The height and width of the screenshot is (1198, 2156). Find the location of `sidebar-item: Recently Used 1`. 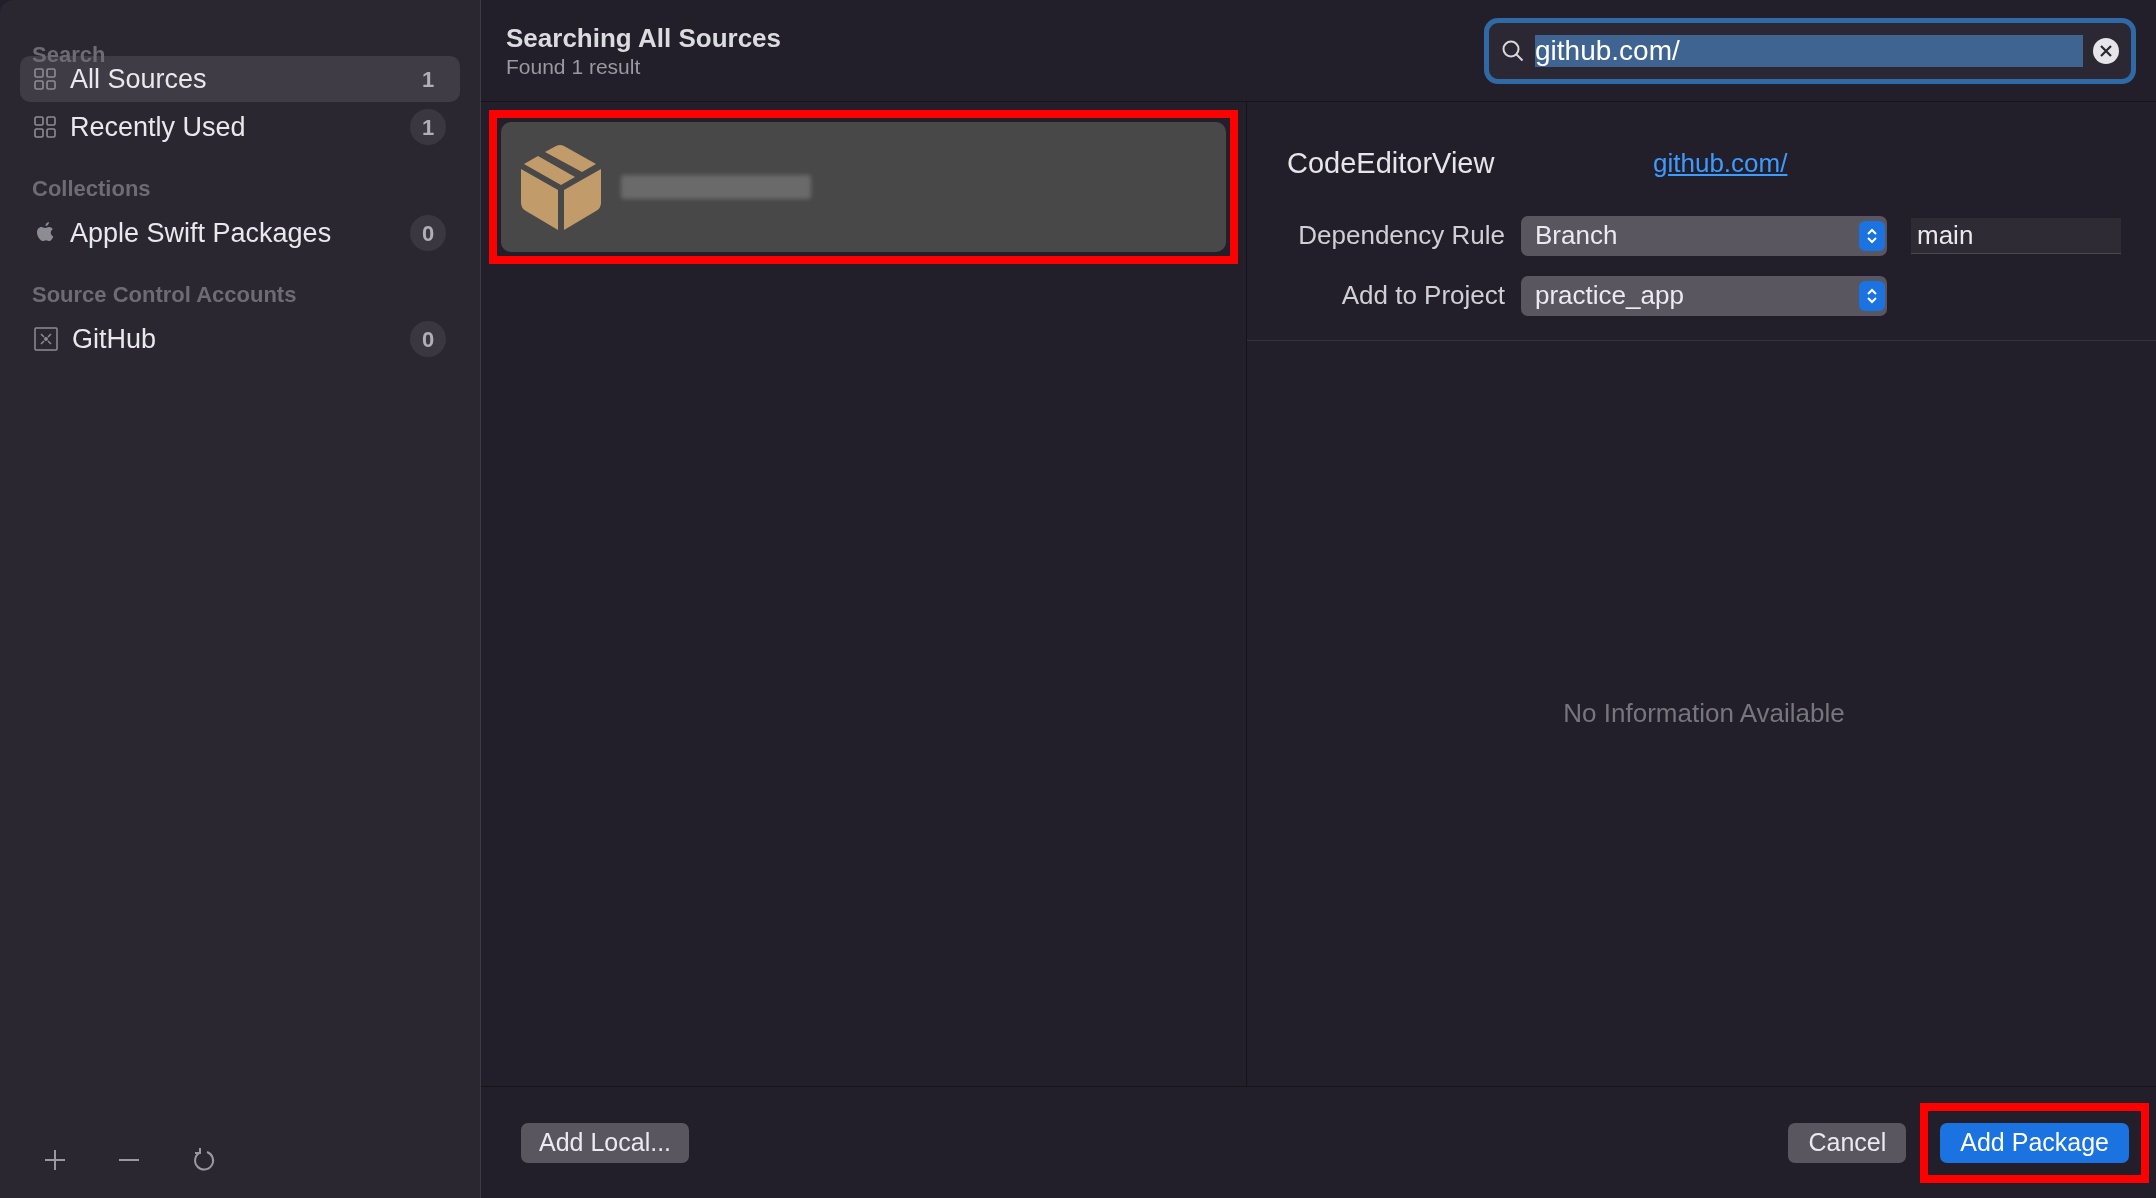

sidebar-item: Recently Used 1 is located at coordinates (240, 127).